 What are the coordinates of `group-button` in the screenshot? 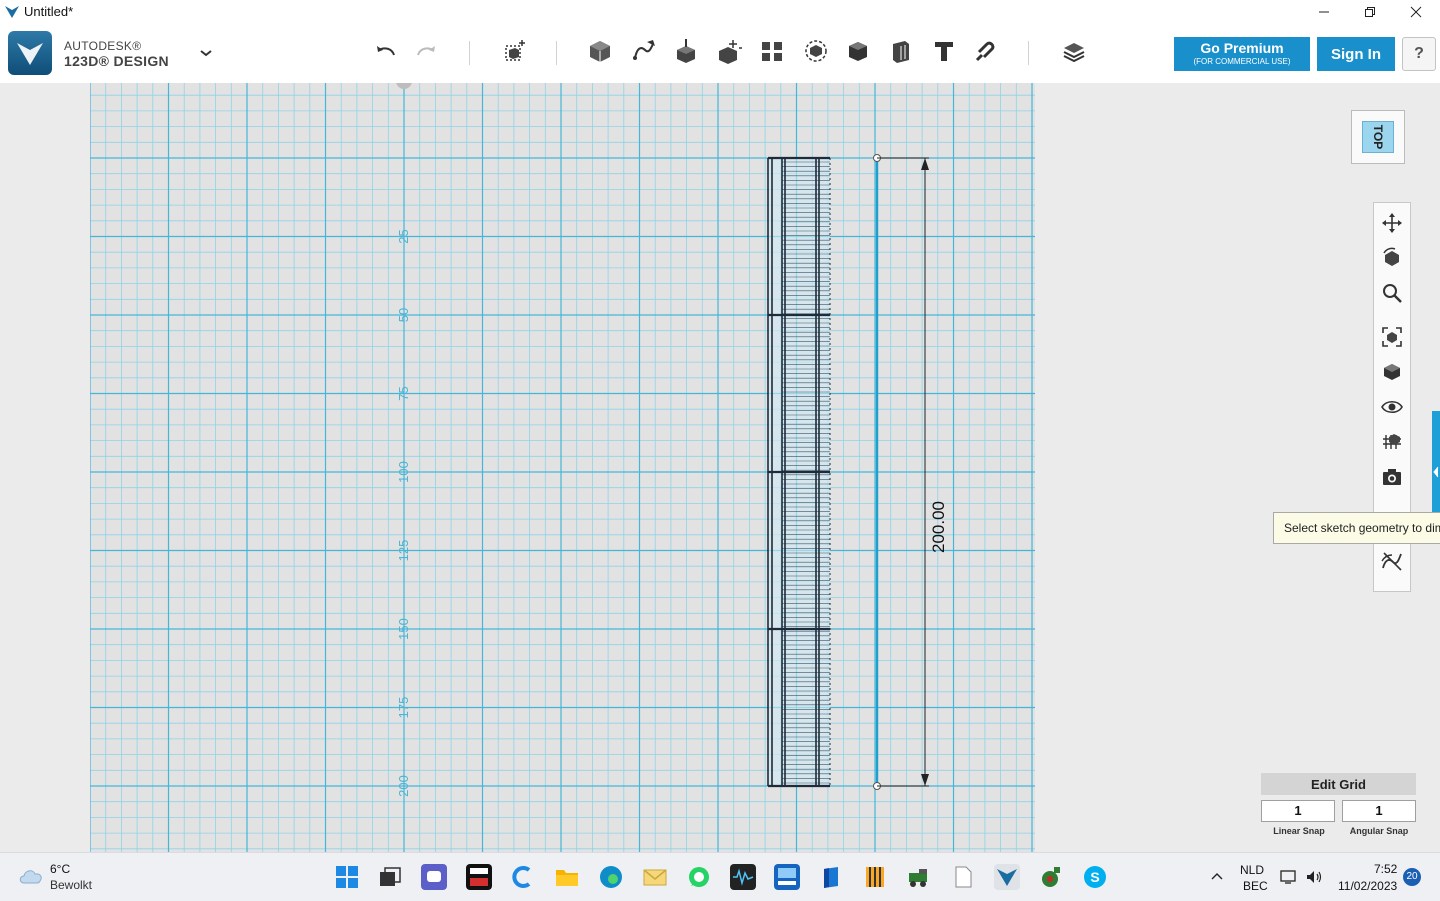 It's located at (816, 51).